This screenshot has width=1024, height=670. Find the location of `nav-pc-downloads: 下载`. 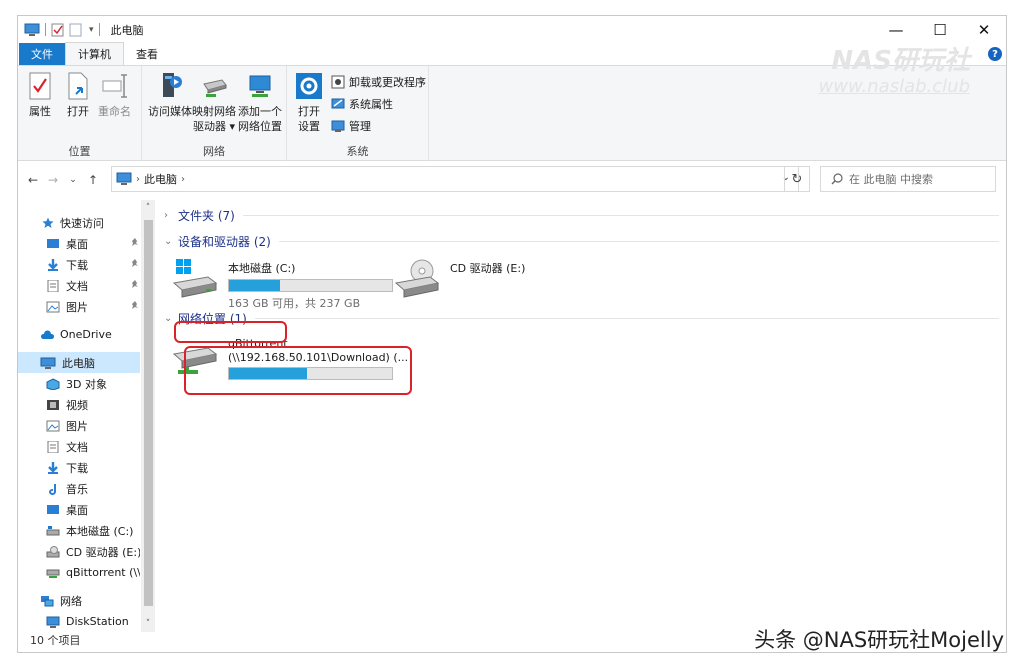

nav-pc-downloads: 下载 is located at coordinates (93, 467).